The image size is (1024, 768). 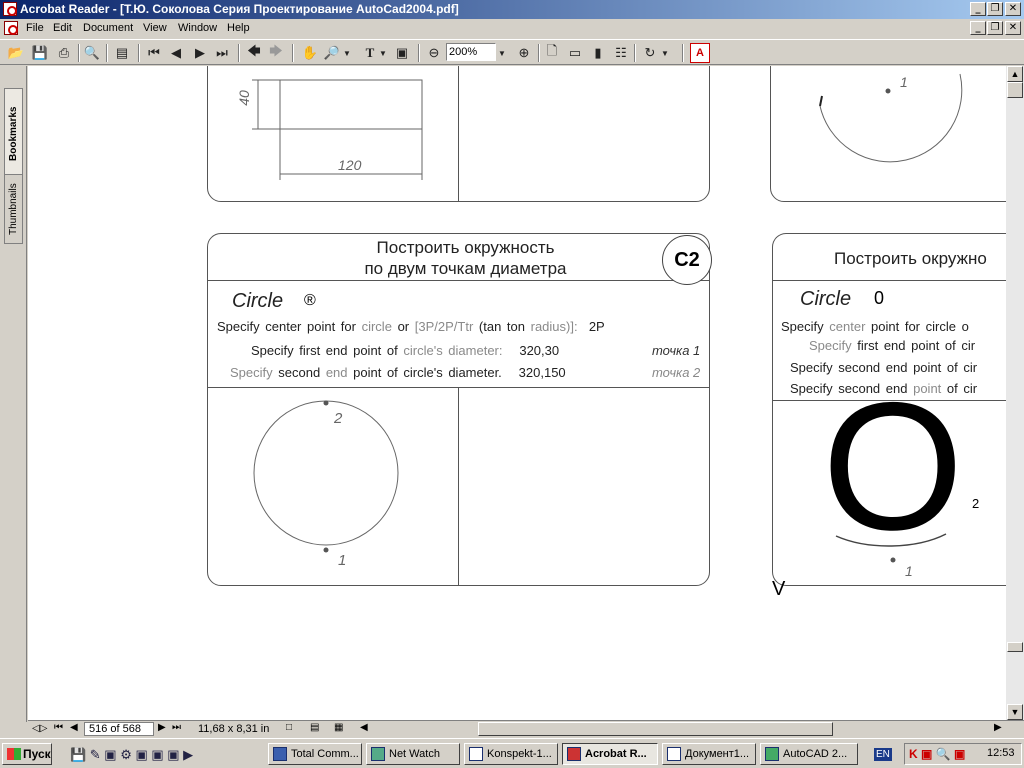 What do you see at coordinates (575, 53) in the screenshot?
I see `fit-page-icon: ▭` at bounding box center [575, 53].